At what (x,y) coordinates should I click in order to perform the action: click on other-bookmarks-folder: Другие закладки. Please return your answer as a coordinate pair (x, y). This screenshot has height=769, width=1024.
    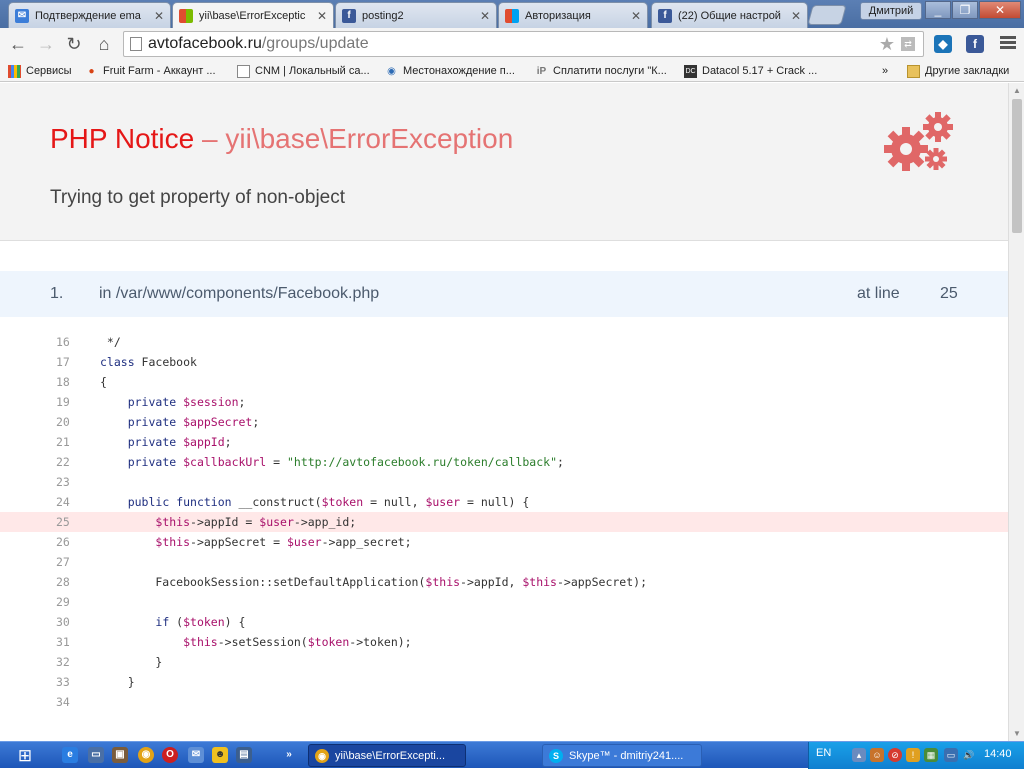
    Looking at the image, I should click on (958, 71).